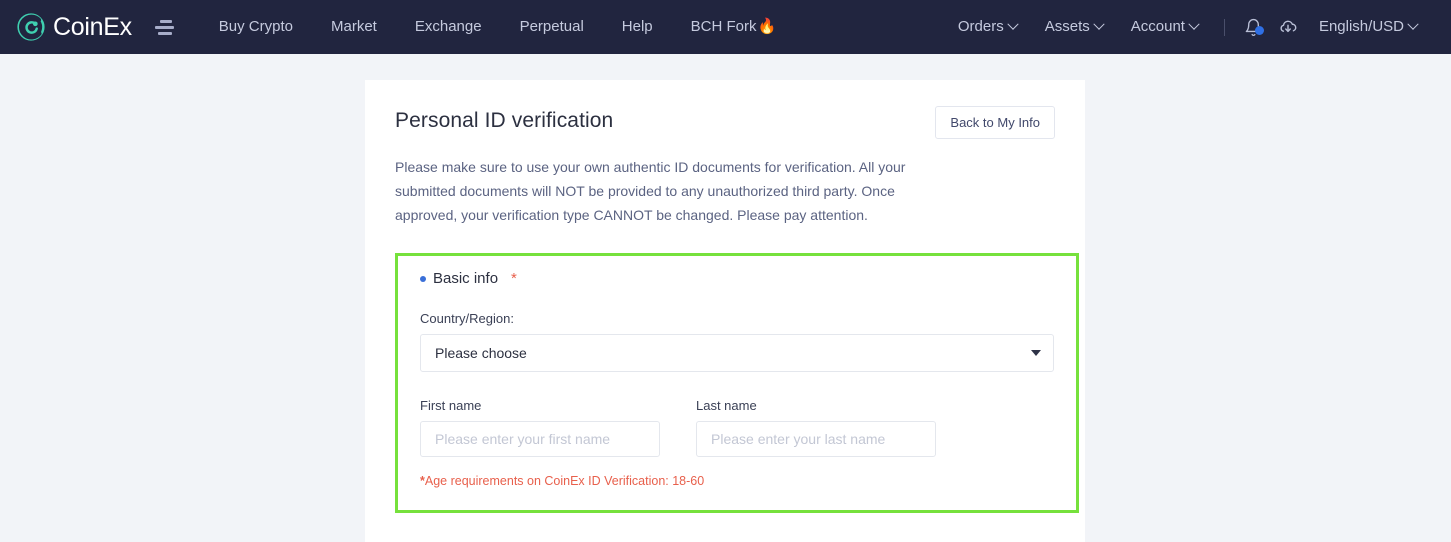  I want to click on nav-link-orders: Orders, so click(987, 27).